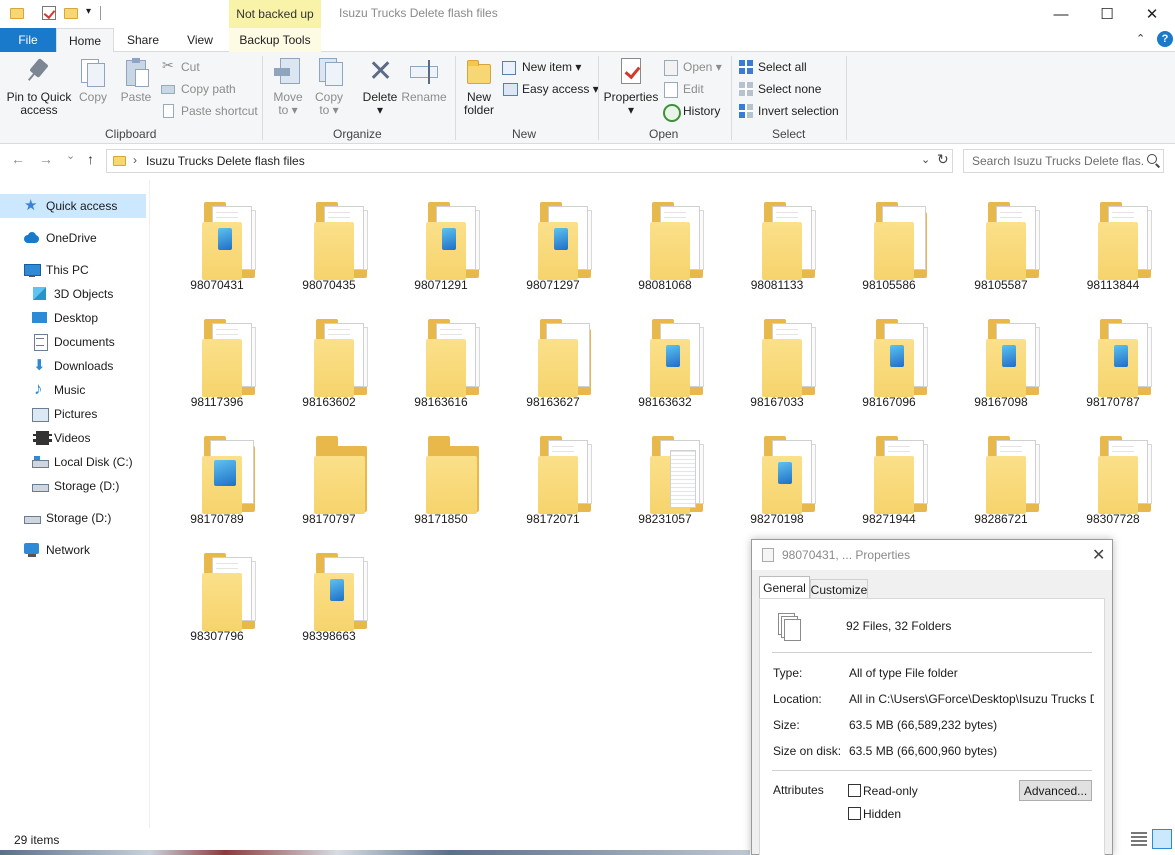 Image resolution: width=1175 pixels, height=855 pixels. I want to click on hidden-checkbox, so click(854, 813).